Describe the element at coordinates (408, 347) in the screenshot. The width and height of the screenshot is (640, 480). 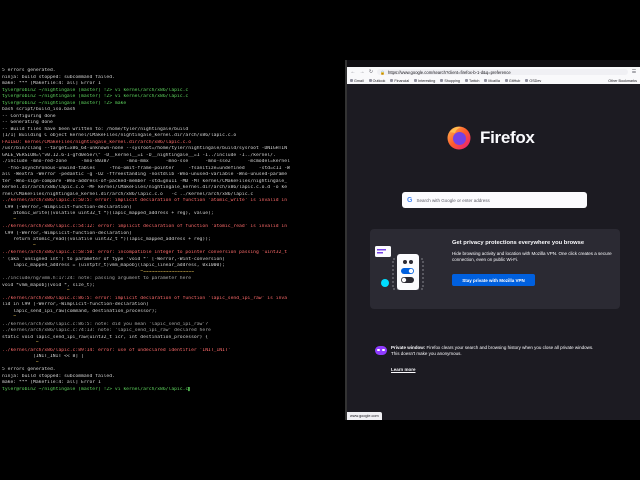
I see `private-notice-label: Private window:` at that location.